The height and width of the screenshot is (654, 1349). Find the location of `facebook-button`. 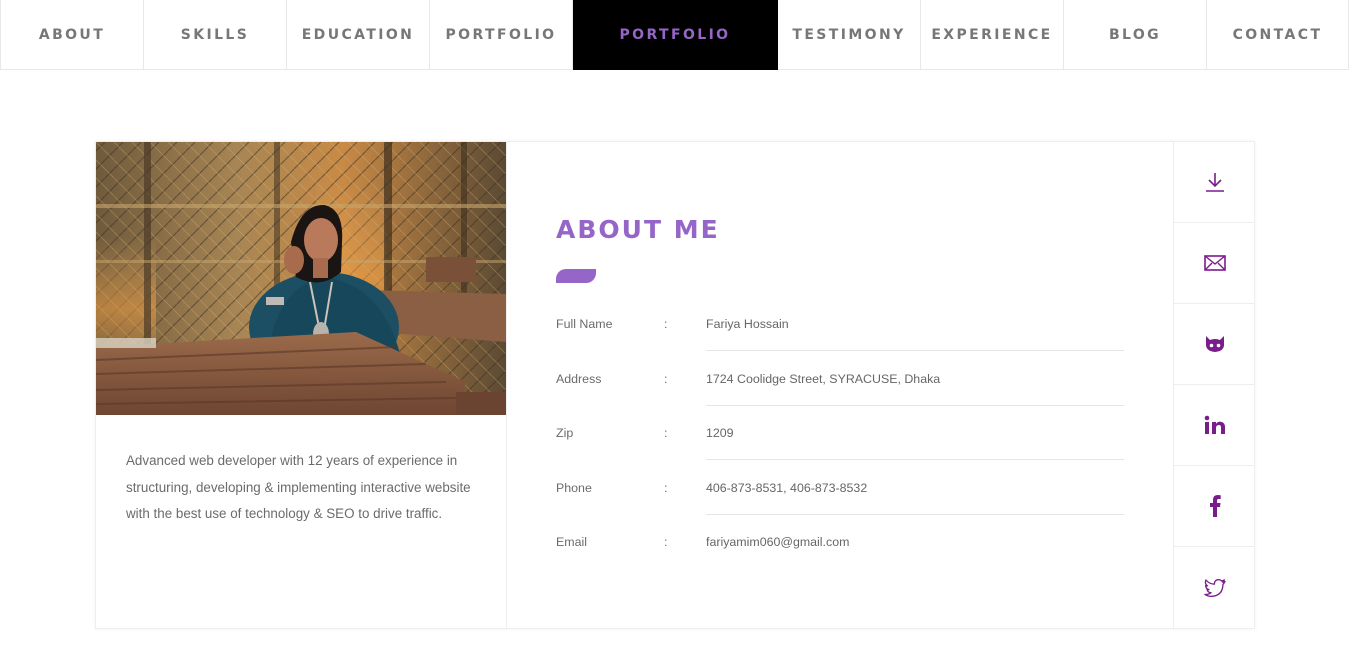

facebook-button is located at coordinates (1214, 506).